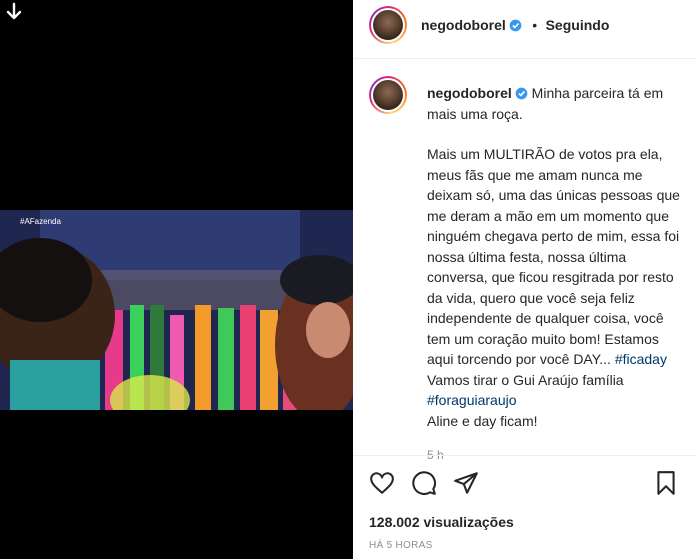  What do you see at coordinates (466, 483) in the screenshot?
I see `share-icon` at bounding box center [466, 483].